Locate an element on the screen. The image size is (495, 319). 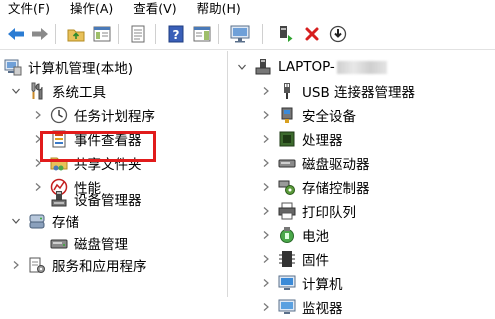
security-device-icon is located at coordinates (287, 115).